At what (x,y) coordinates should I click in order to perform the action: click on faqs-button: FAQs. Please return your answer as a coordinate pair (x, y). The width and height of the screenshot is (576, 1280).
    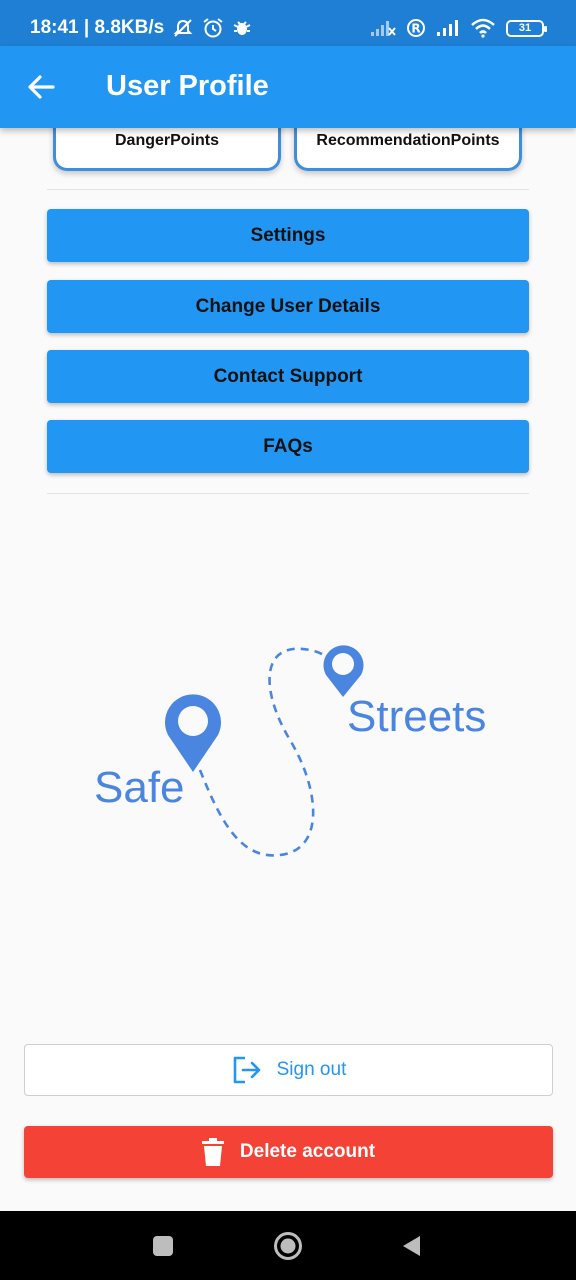
    Looking at the image, I should click on (288, 446).